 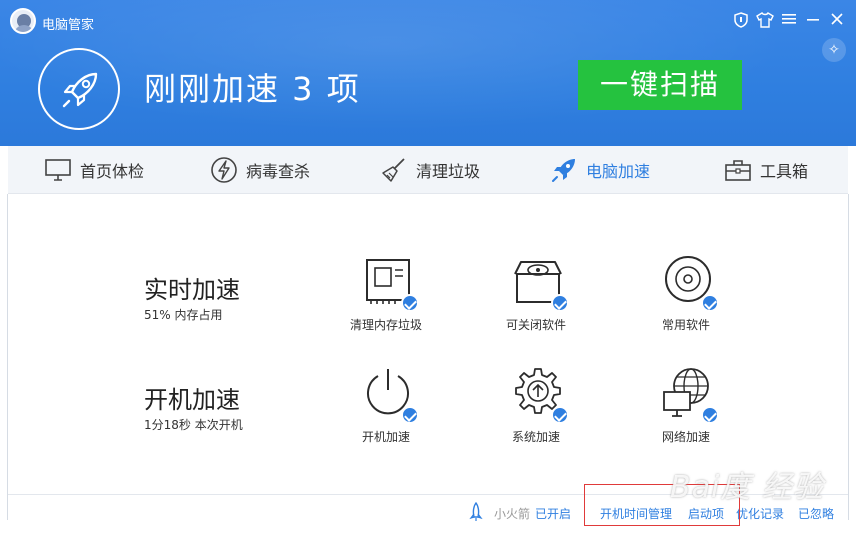 I want to click on boot-speedup-title: 开机加速, so click(x=192, y=400).